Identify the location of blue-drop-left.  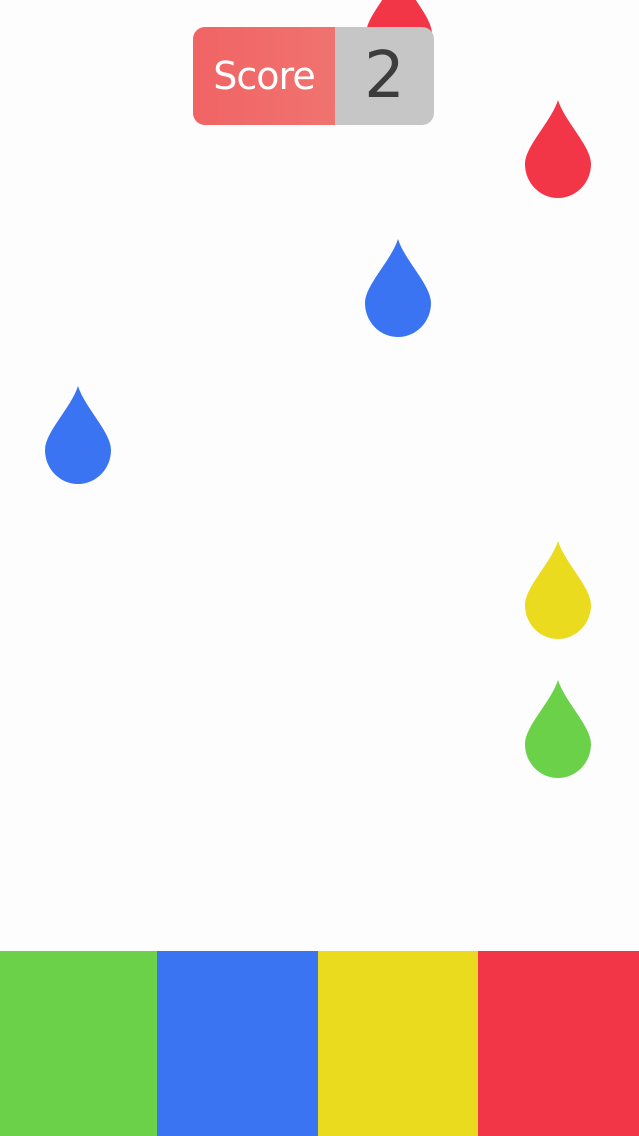
(78, 435).